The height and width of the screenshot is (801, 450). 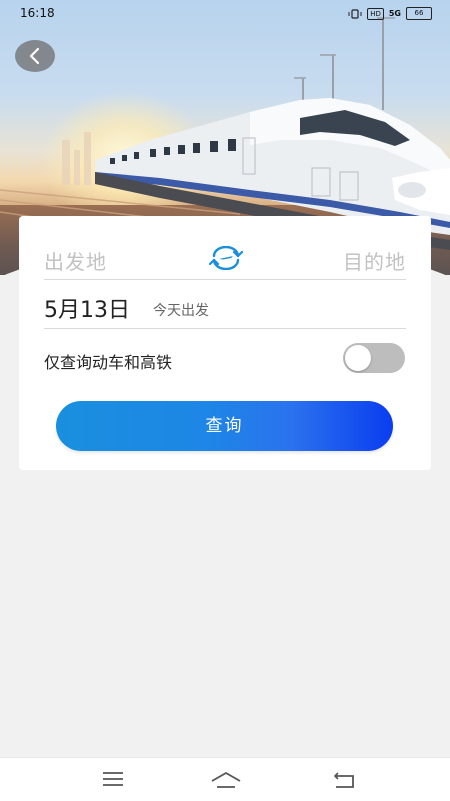 I want to click on departure-date: 5月13日, so click(x=87, y=308).